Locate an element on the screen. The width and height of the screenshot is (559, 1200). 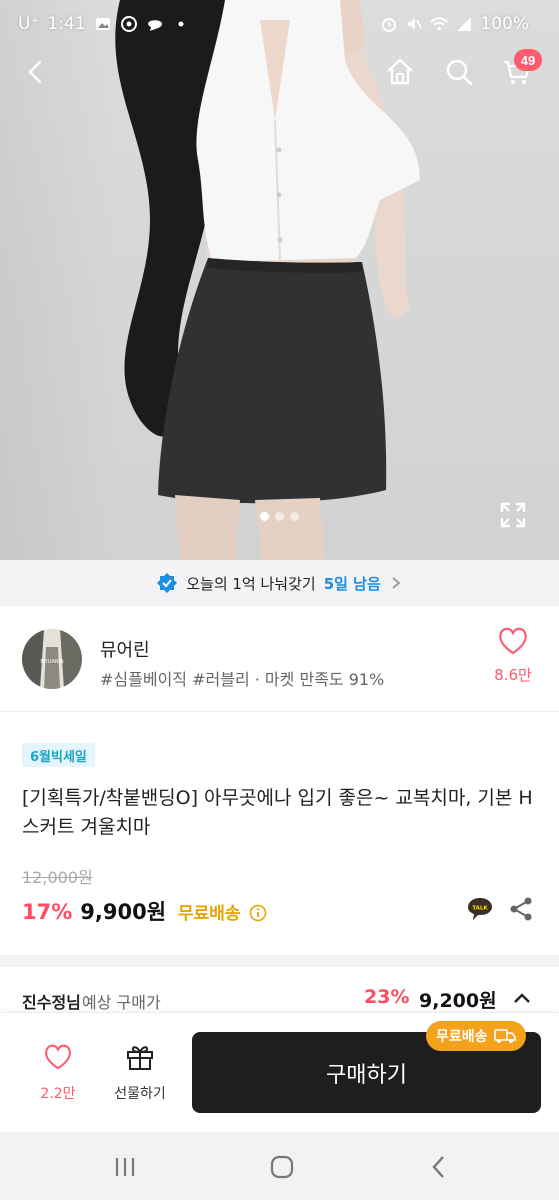
home-button is located at coordinates (400, 72).